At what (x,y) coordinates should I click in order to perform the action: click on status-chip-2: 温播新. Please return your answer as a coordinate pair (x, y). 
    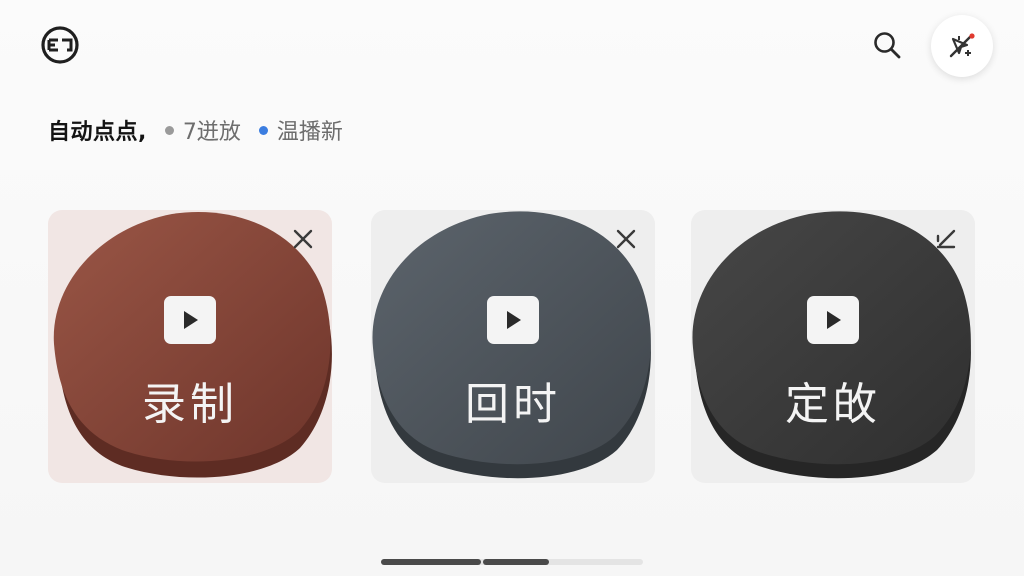
    Looking at the image, I should click on (300, 130).